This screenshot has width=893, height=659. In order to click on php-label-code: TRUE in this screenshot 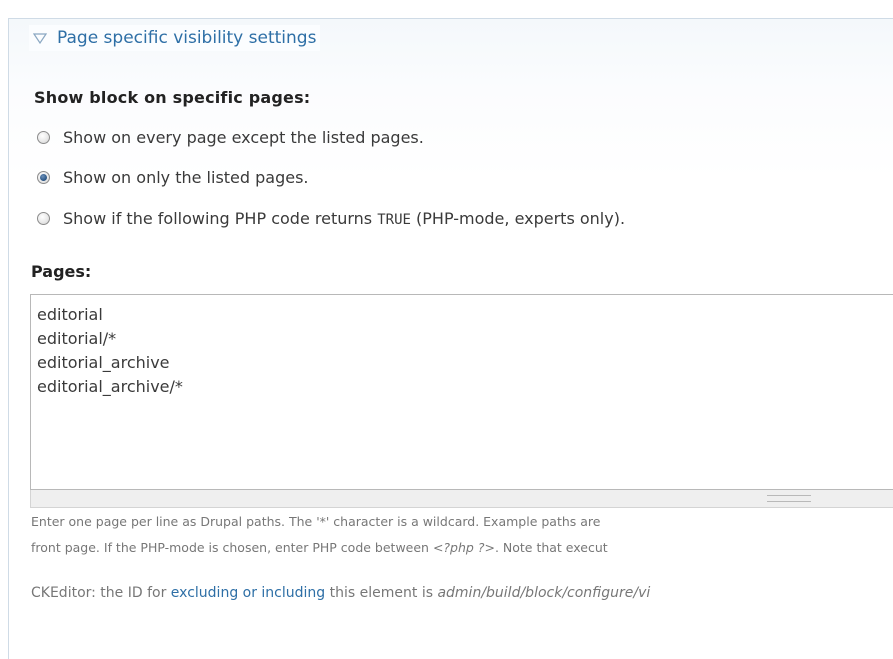, I will do `click(394, 220)`.